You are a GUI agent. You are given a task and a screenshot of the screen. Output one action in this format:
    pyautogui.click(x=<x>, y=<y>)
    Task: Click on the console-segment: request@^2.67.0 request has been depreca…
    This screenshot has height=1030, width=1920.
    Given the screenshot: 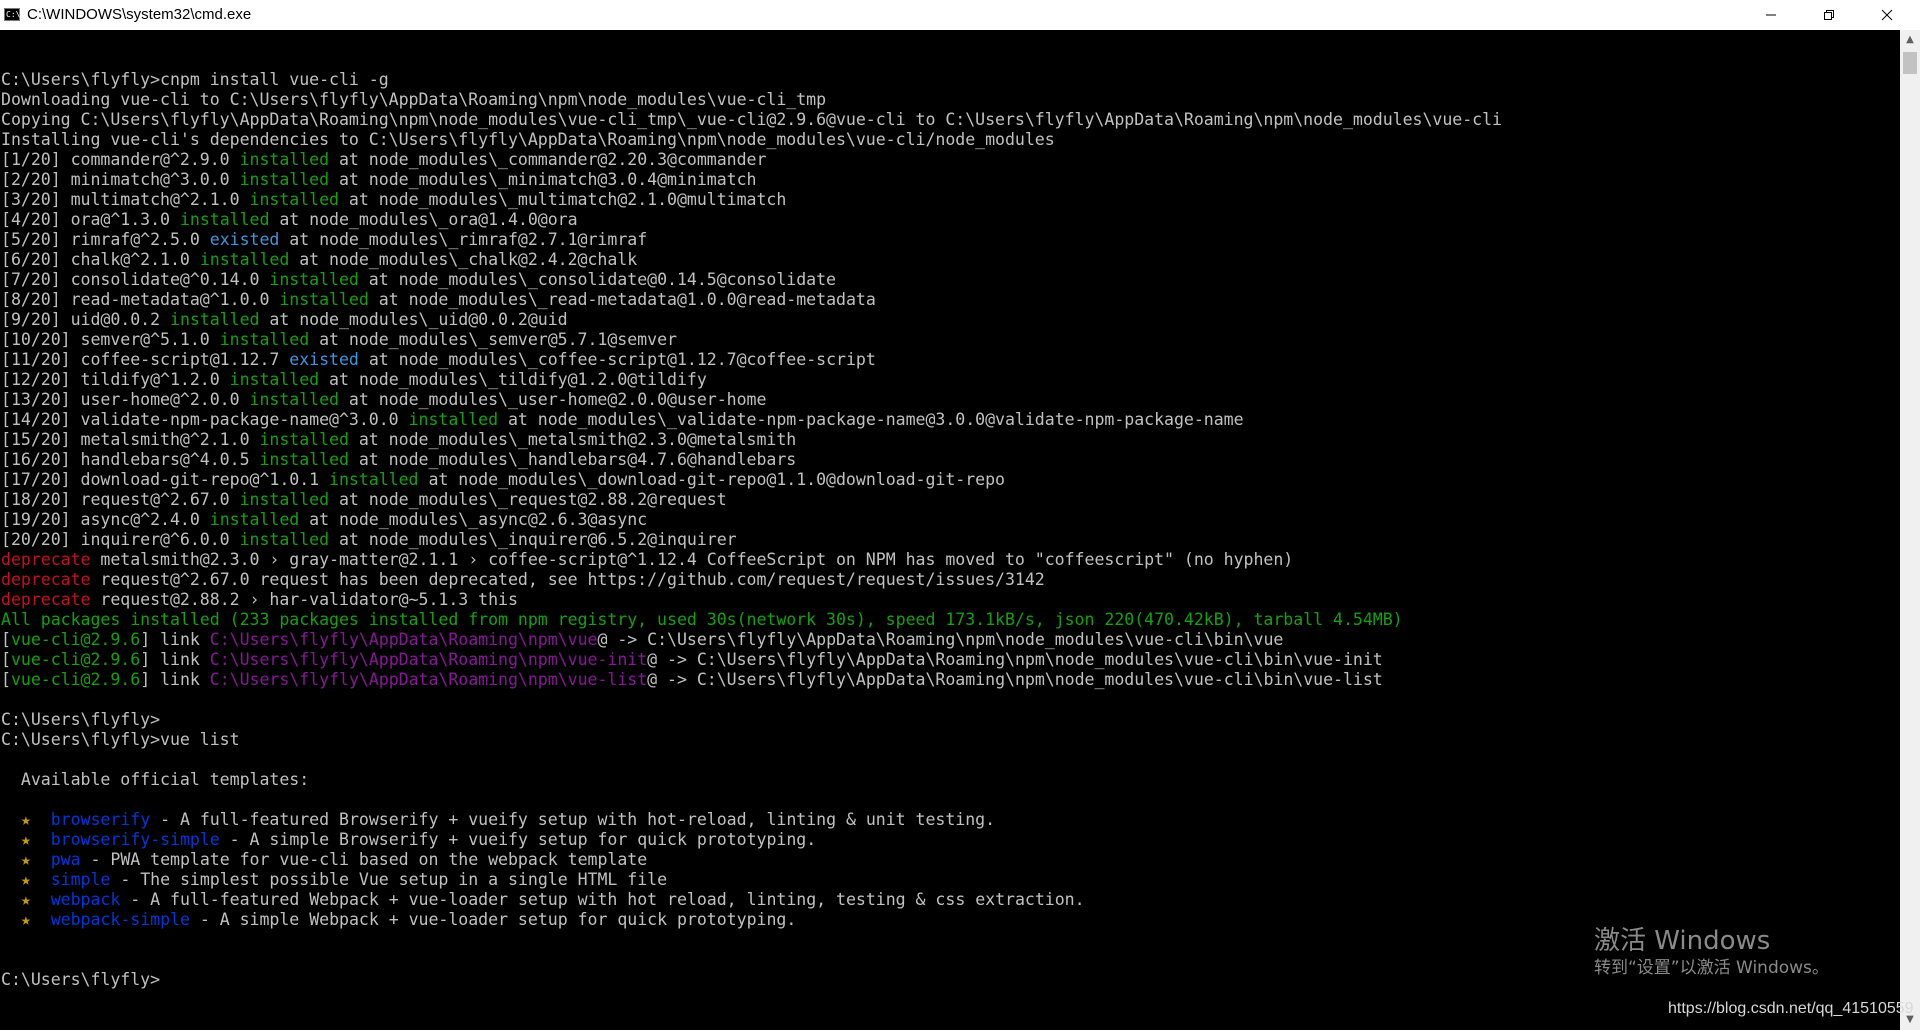 What is the action you would take?
    pyautogui.click(x=567, y=579)
    